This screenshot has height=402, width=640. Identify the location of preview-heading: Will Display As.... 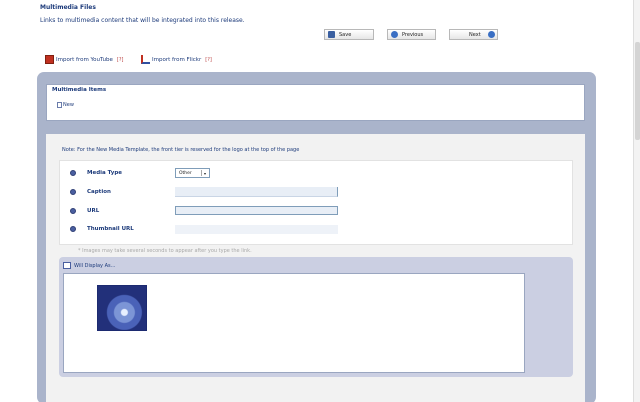
(89, 265).